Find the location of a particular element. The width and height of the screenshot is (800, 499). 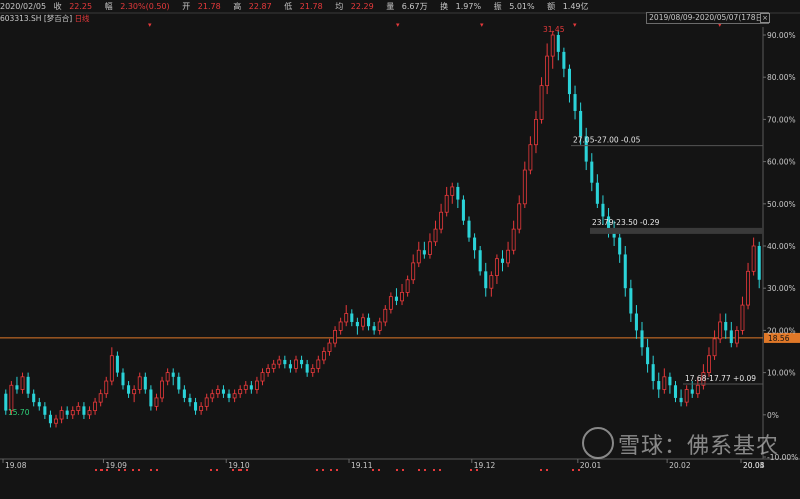

open-value: 21.78 is located at coordinates (209, 6).